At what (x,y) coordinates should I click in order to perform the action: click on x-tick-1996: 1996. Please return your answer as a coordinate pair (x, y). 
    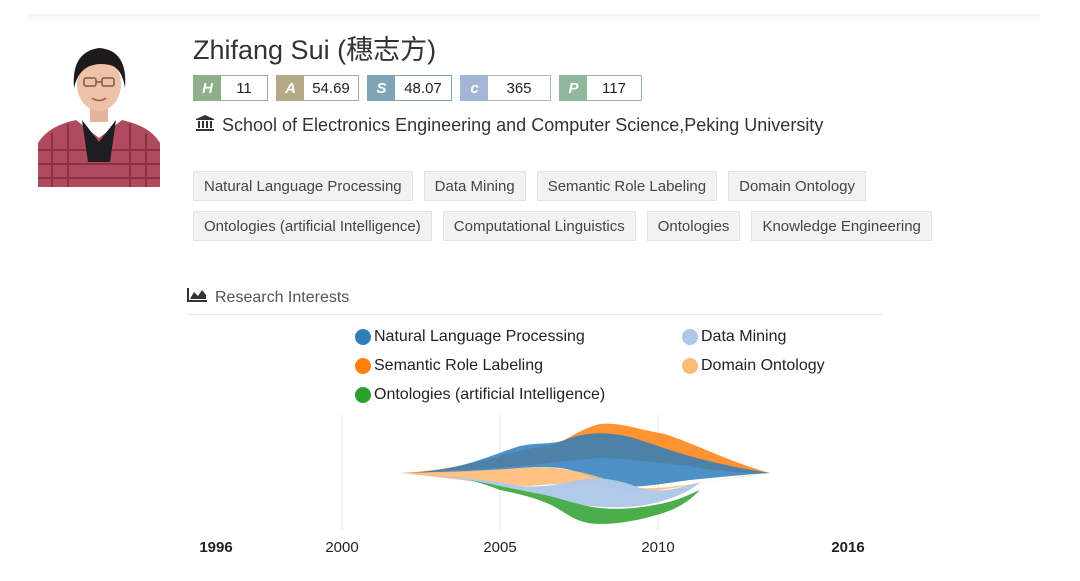
    Looking at the image, I should click on (216, 547).